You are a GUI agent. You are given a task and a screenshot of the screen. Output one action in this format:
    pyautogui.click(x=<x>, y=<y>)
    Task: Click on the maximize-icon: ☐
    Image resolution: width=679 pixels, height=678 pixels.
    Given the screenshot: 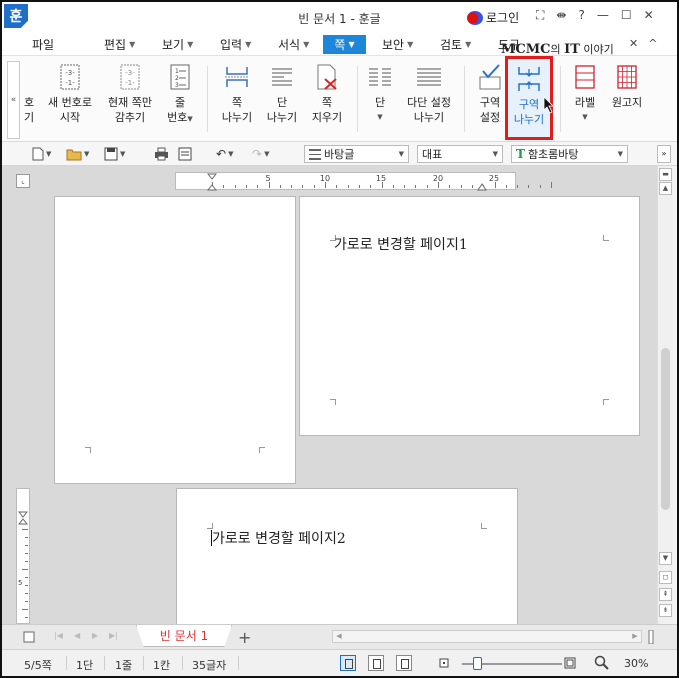 What is the action you would take?
    pyautogui.click(x=626, y=15)
    